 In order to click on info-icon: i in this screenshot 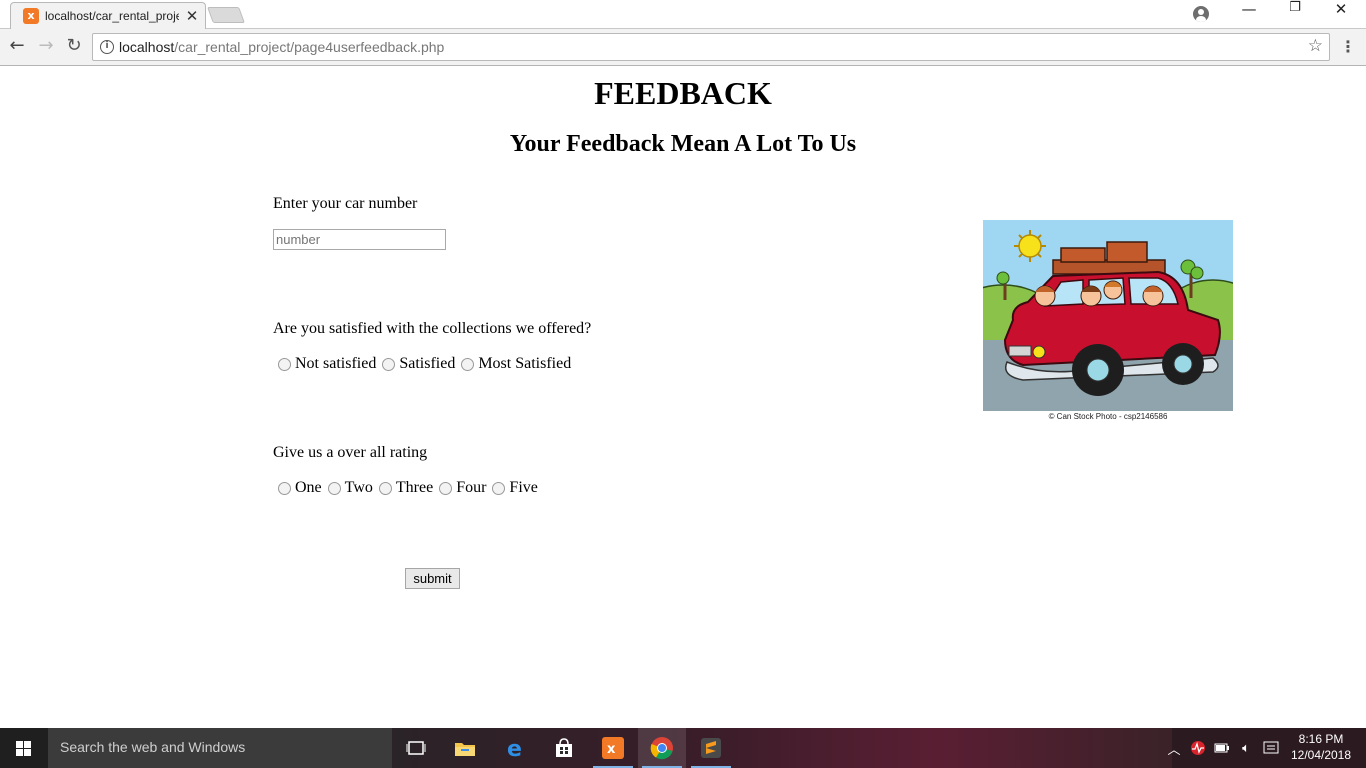, I will do `click(107, 47)`.